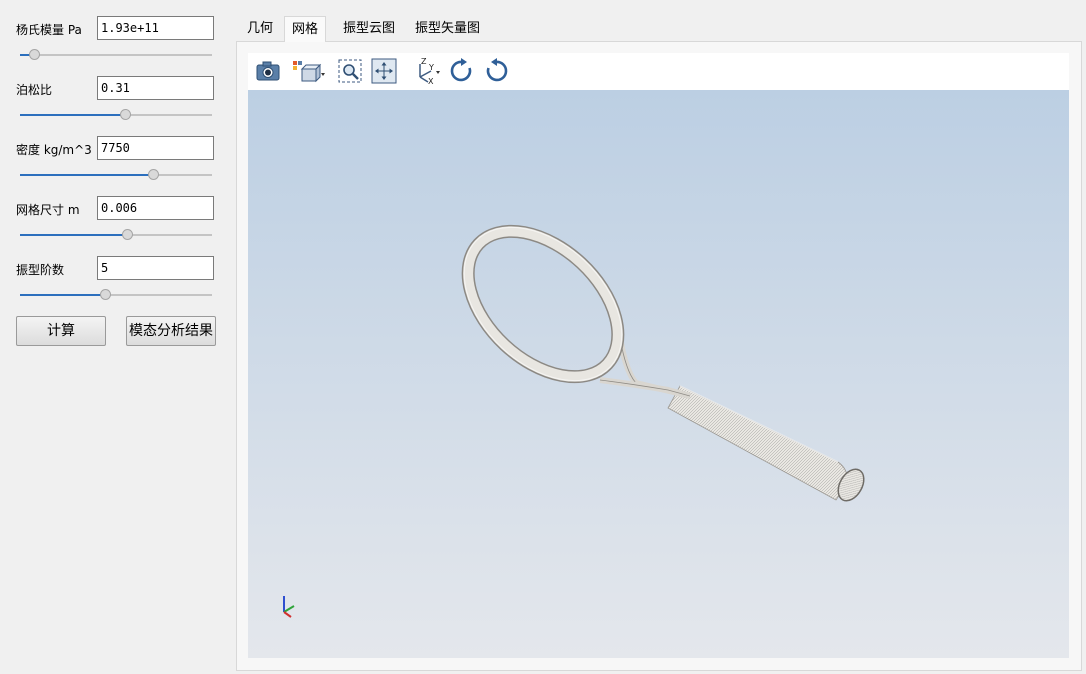 Image resolution: width=1086 pixels, height=674 pixels. Describe the element at coordinates (496, 71) in the screenshot. I see `rotate-counterclockwise-icon` at that location.